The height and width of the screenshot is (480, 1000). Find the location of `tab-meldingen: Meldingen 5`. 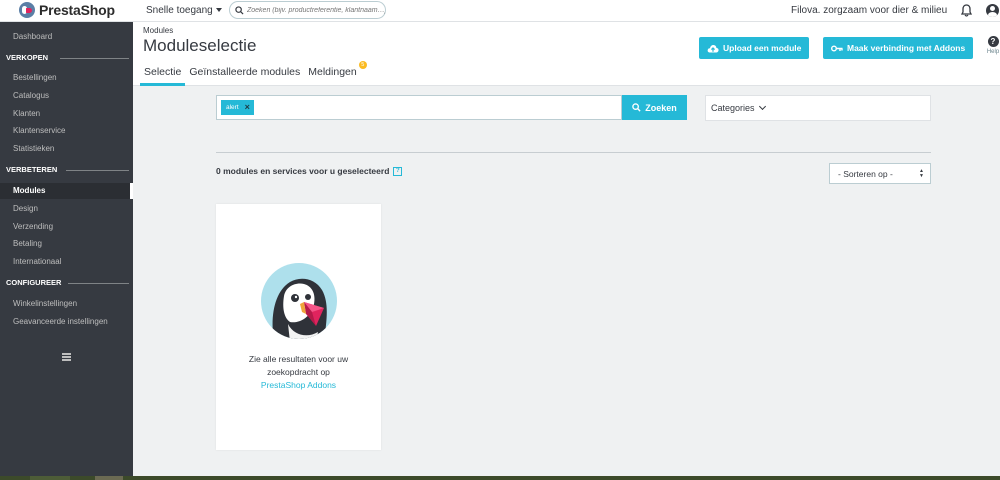

tab-meldingen: Meldingen 5 is located at coordinates (335, 73).